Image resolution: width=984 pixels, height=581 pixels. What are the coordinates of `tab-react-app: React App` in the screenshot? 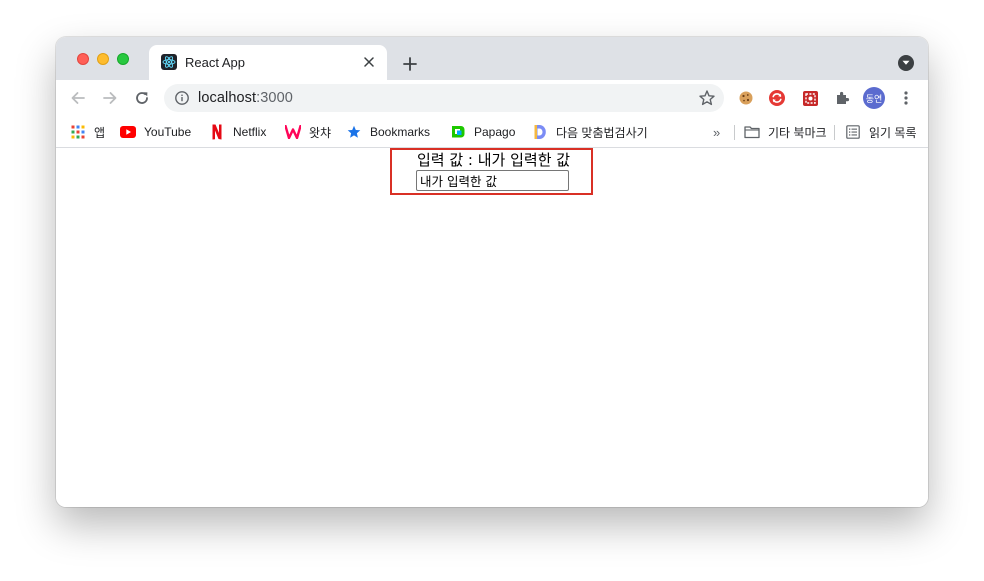 It's located at (268, 62).